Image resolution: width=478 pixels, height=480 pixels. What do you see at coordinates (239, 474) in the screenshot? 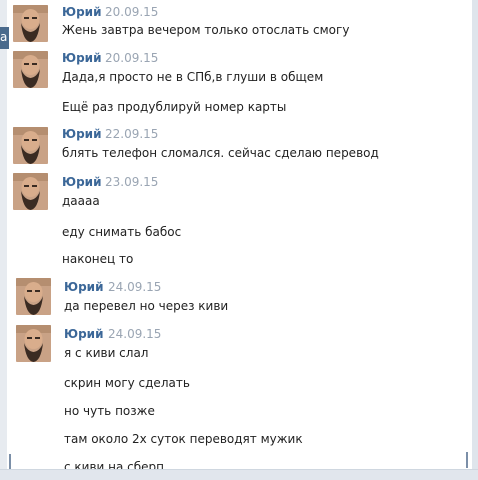
I see `bottom-bar` at bounding box center [239, 474].